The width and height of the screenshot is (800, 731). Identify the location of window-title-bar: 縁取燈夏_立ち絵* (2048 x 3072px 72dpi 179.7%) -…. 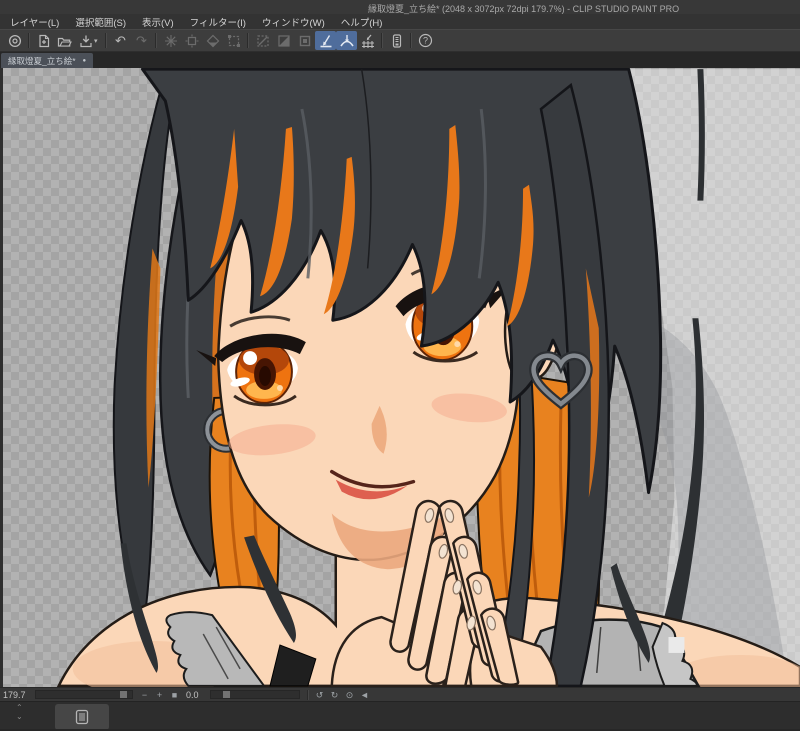
(400, 7).